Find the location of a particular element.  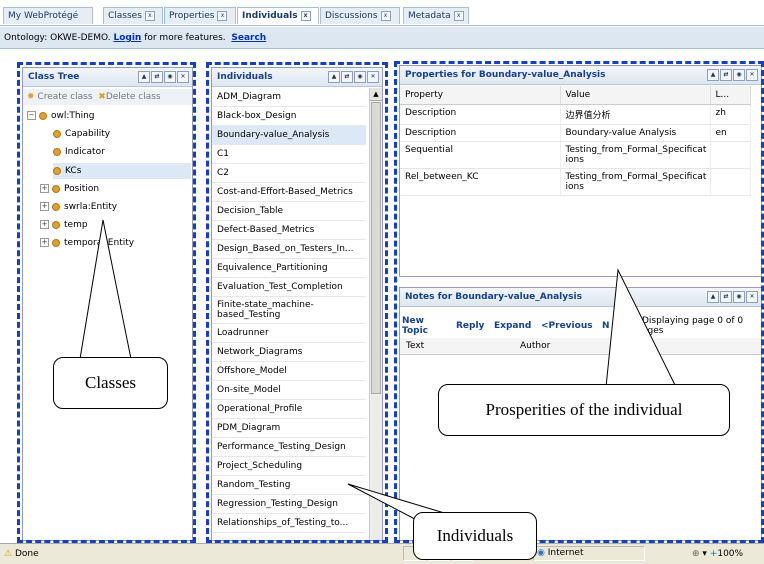

props-callout: Prosperities of the individual is located at coordinates (584, 410).